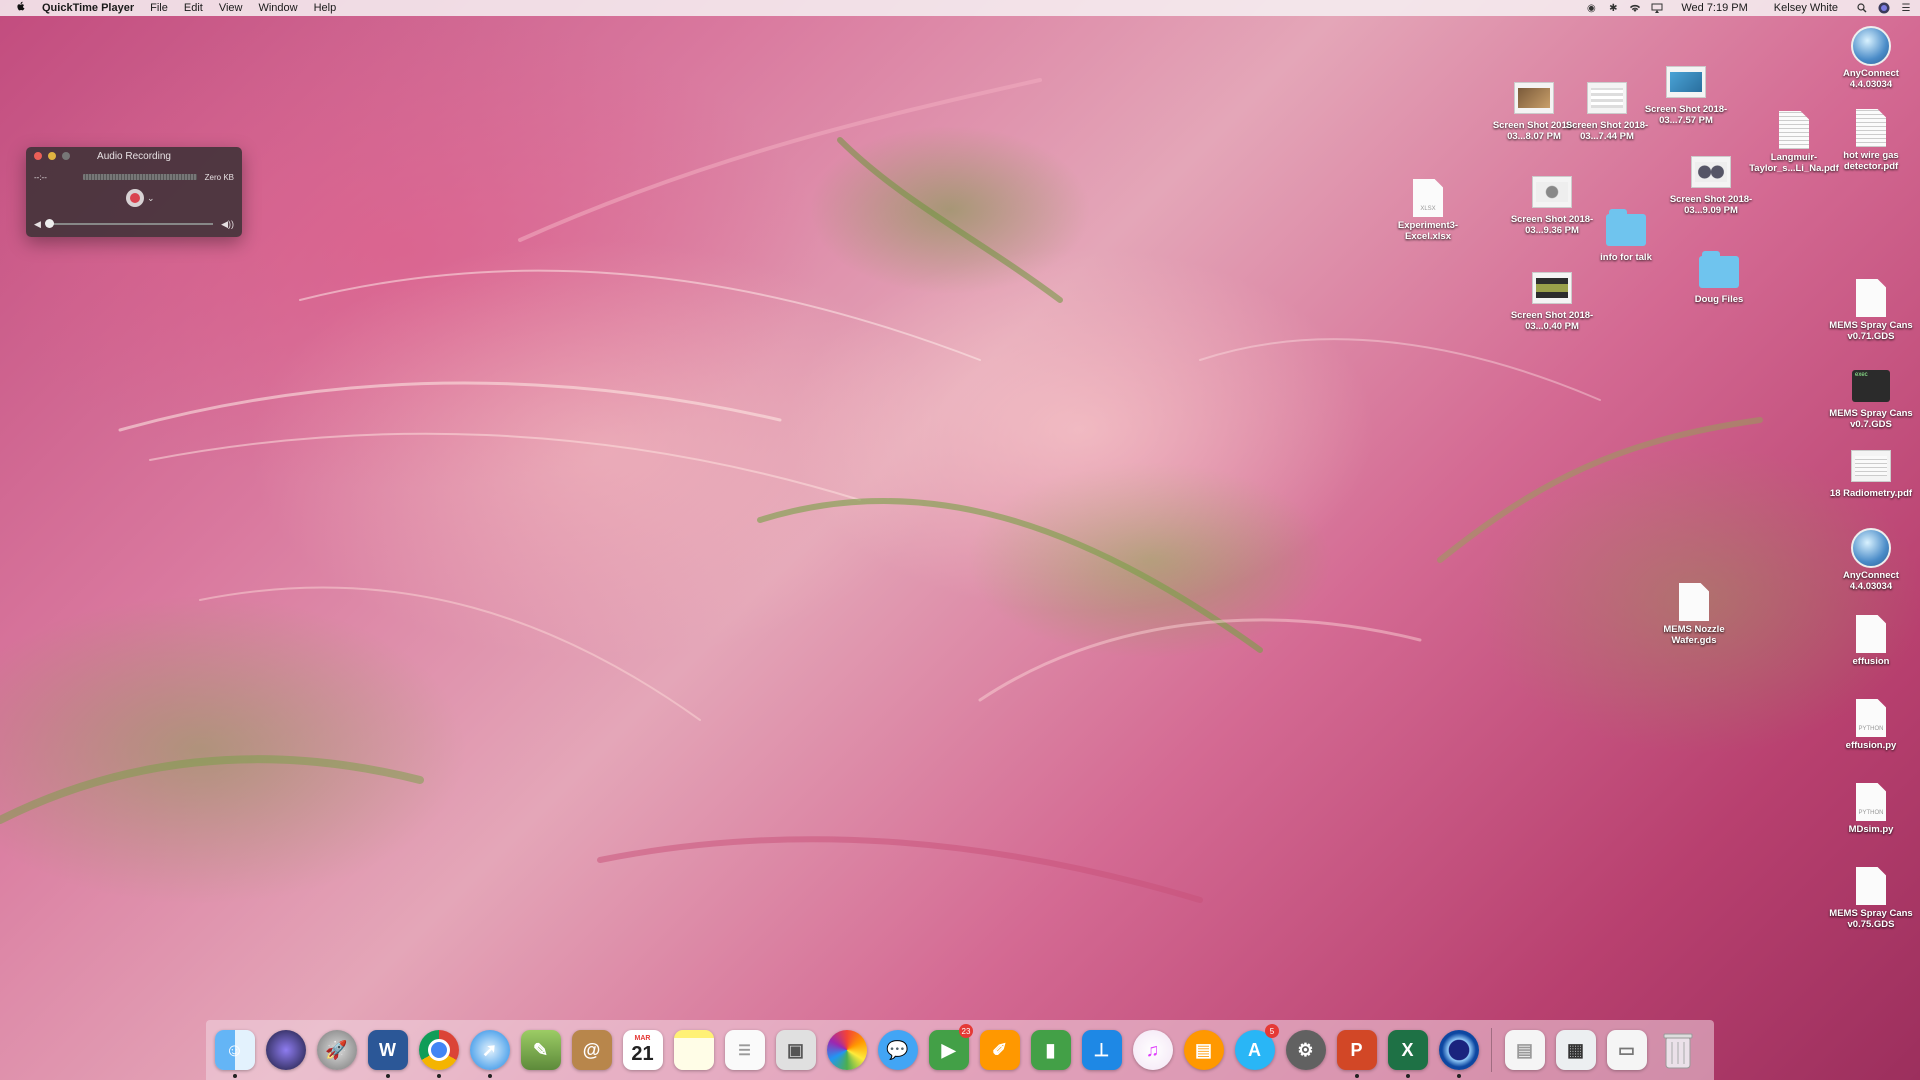 The width and height of the screenshot is (1920, 1080). I want to click on preview-icon: ✎, so click(540, 1050).